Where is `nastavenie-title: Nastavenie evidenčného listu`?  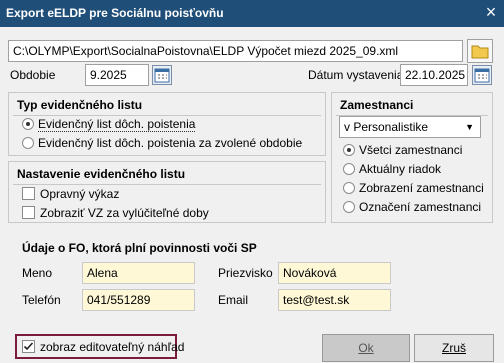 nastavenie-title: Nastavenie evidenčného listu is located at coordinates (101, 174).